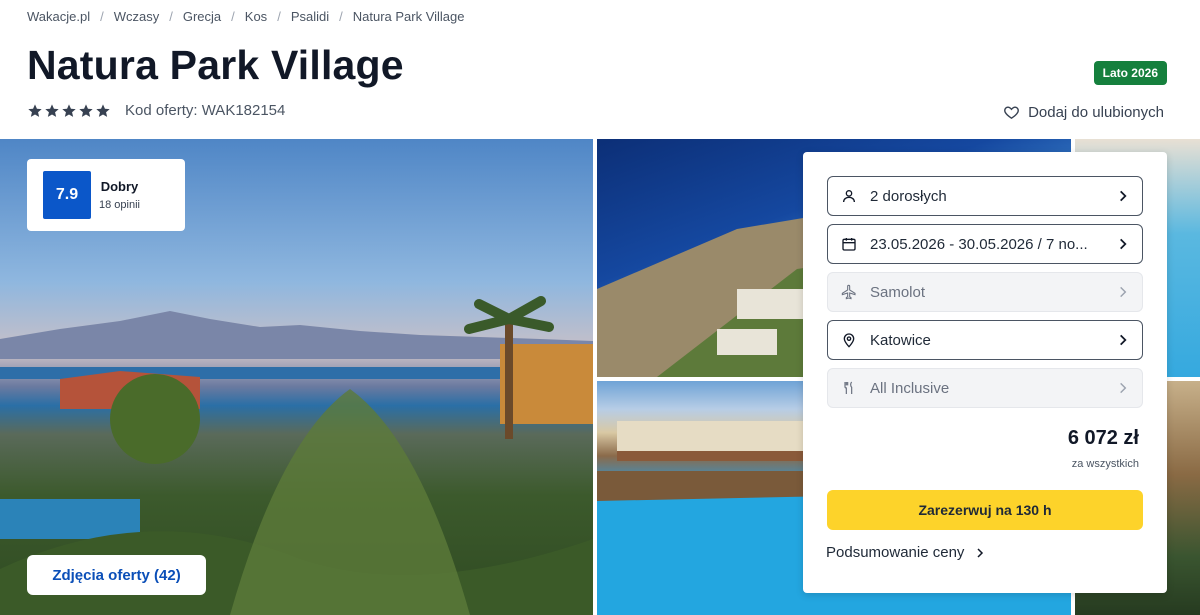 The width and height of the screenshot is (1200, 615). I want to click on breadcrumb-item-country: Grecja, so click(202, 16).